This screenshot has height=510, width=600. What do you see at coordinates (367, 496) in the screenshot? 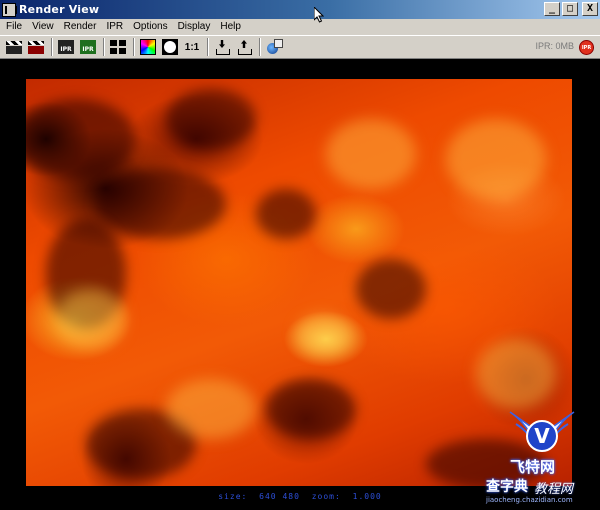
I see `zoom-value: 1.000` at bounding box center [367, 496].